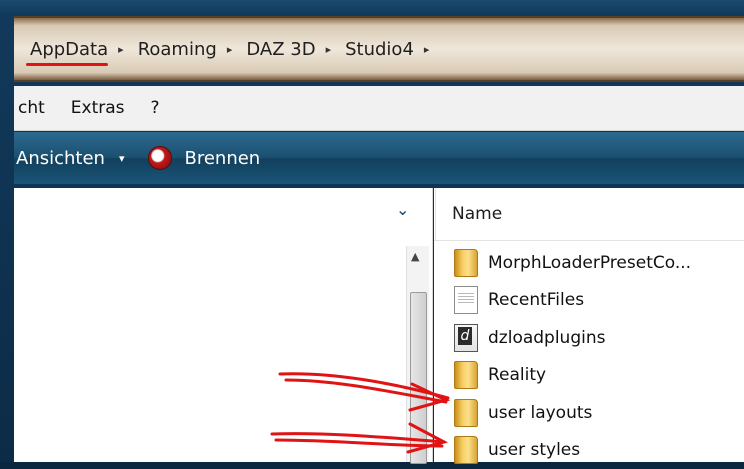  Describe the element at coordinates (122, 158) in the screenshot. I see `chevron-down-icon: ▾` at that location.